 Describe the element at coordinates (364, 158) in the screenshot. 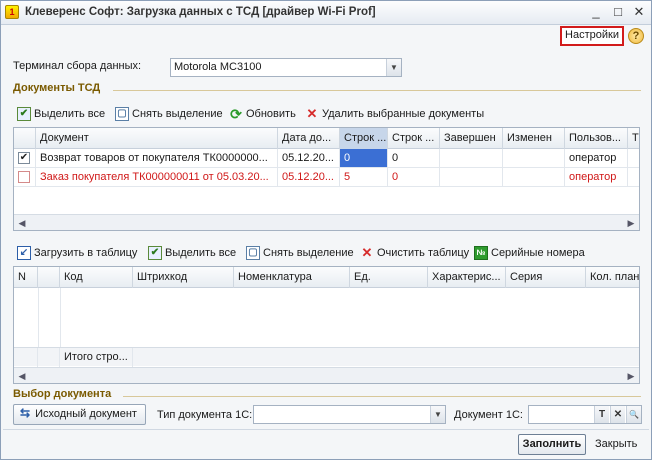

I see `row-lines-1: 0` at that location.